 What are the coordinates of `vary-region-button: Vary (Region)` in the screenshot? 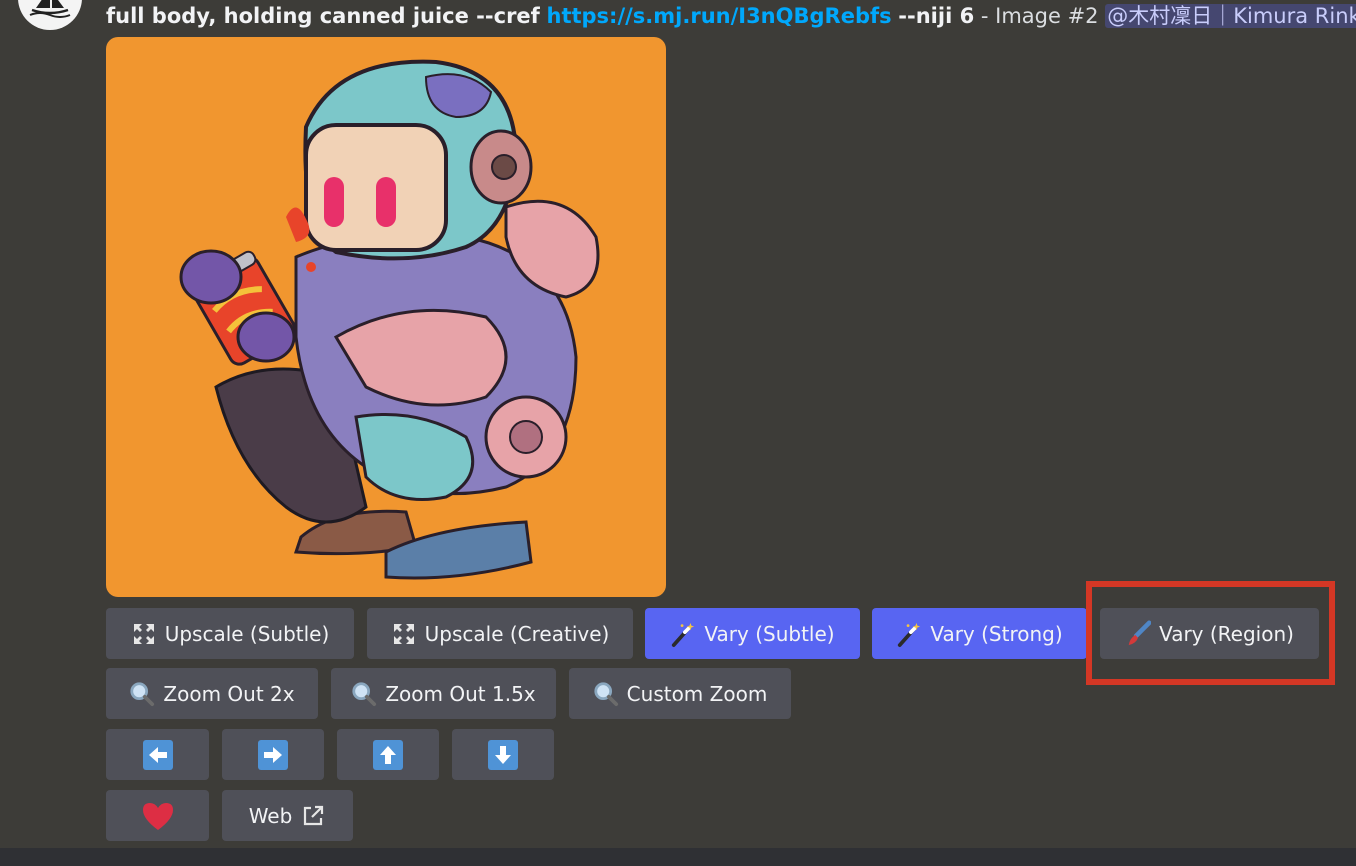 It's located at (1209, 633).